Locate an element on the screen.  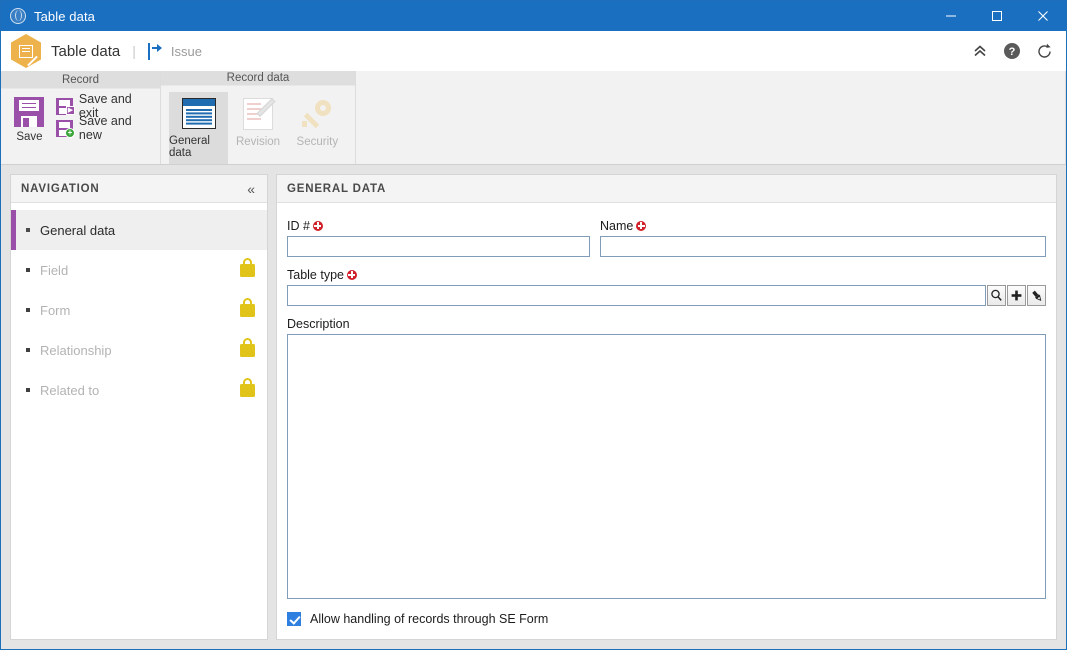
chevron-double-up-icon is located at coordinates (980, 51).